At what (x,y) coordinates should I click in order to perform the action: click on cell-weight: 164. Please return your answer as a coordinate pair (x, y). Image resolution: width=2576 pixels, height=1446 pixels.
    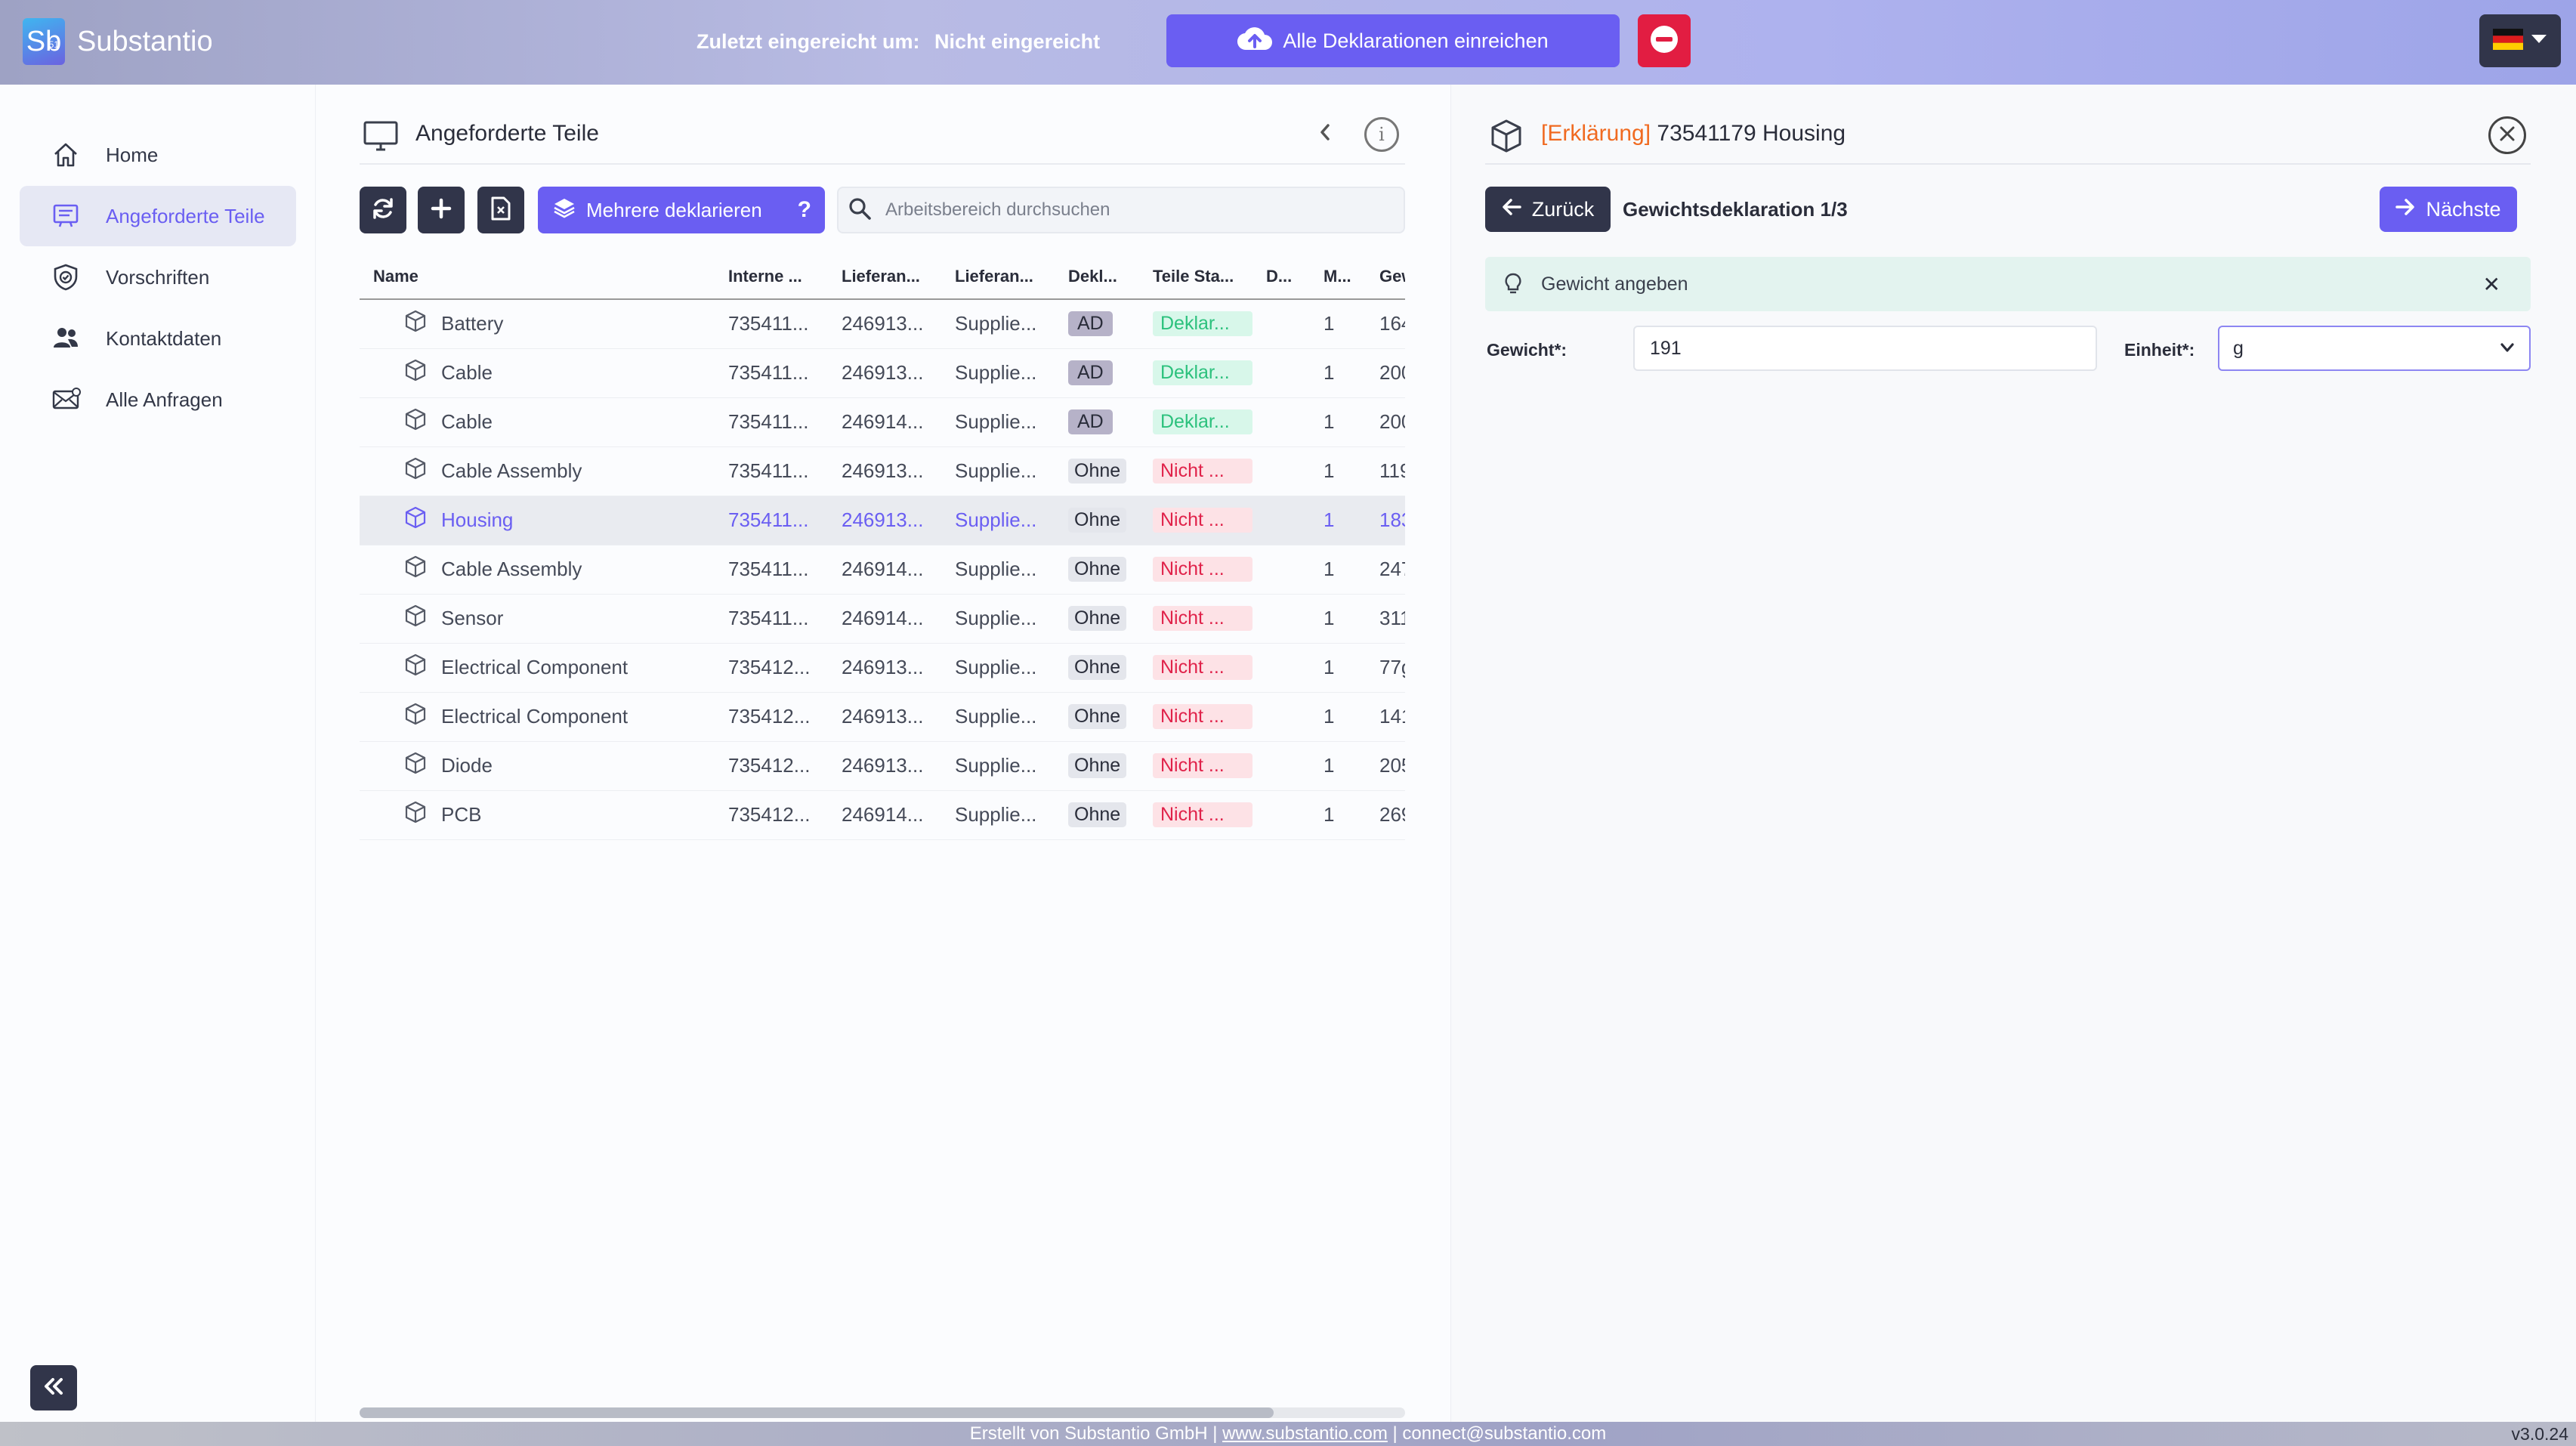
    Looking at the image, I should click on (1385, 324).